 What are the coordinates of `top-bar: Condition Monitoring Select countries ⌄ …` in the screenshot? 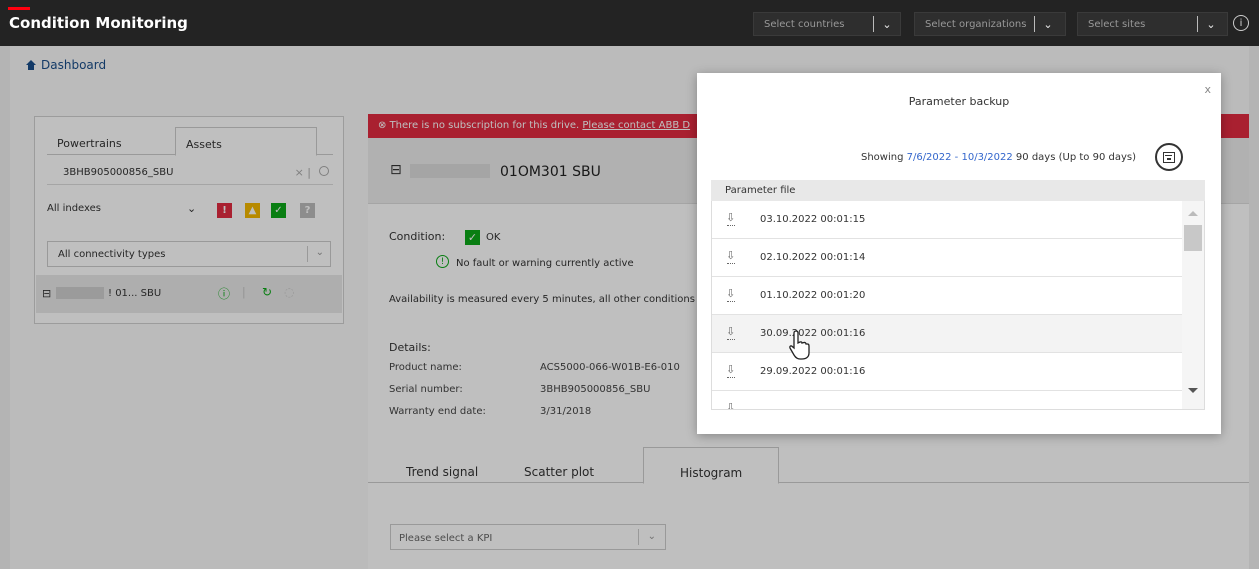 It's located at (629, 23).